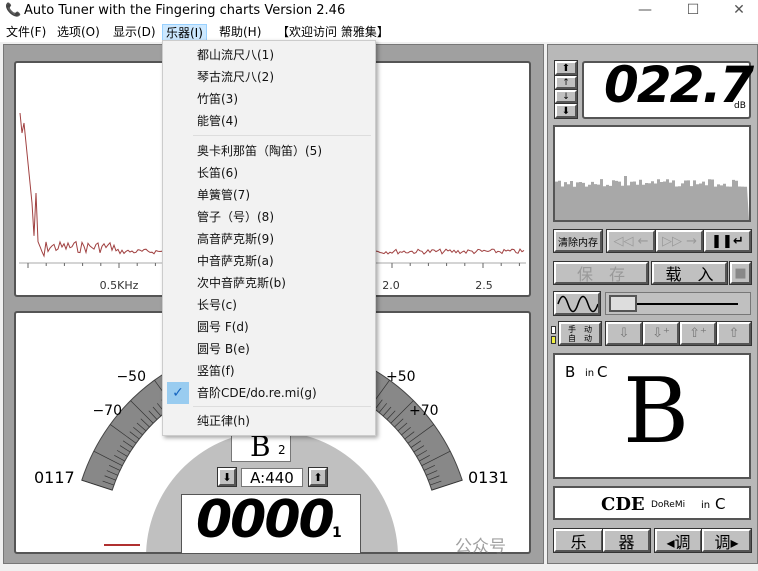 This screenshot has width=758, height=571. What do you see at coordinates (580, 329) in the screenshot?
I see `manual-label: 手 动` at bounding box center [580, 329].